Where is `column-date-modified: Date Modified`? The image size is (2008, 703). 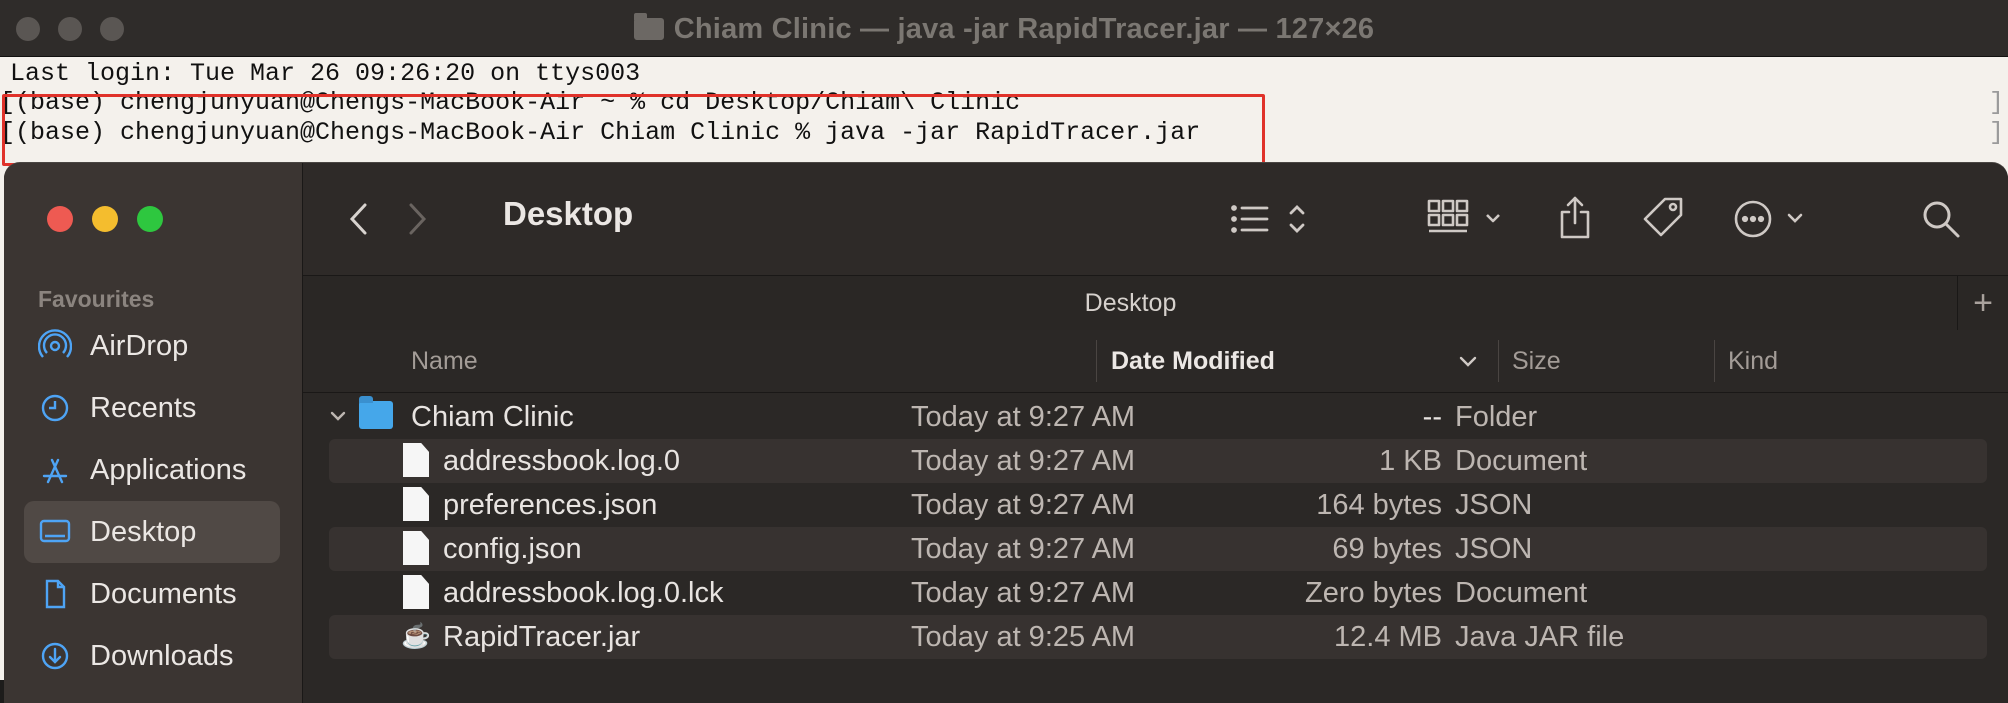 column-date-modified: Date Modified is located at coordinates (1193, 361).